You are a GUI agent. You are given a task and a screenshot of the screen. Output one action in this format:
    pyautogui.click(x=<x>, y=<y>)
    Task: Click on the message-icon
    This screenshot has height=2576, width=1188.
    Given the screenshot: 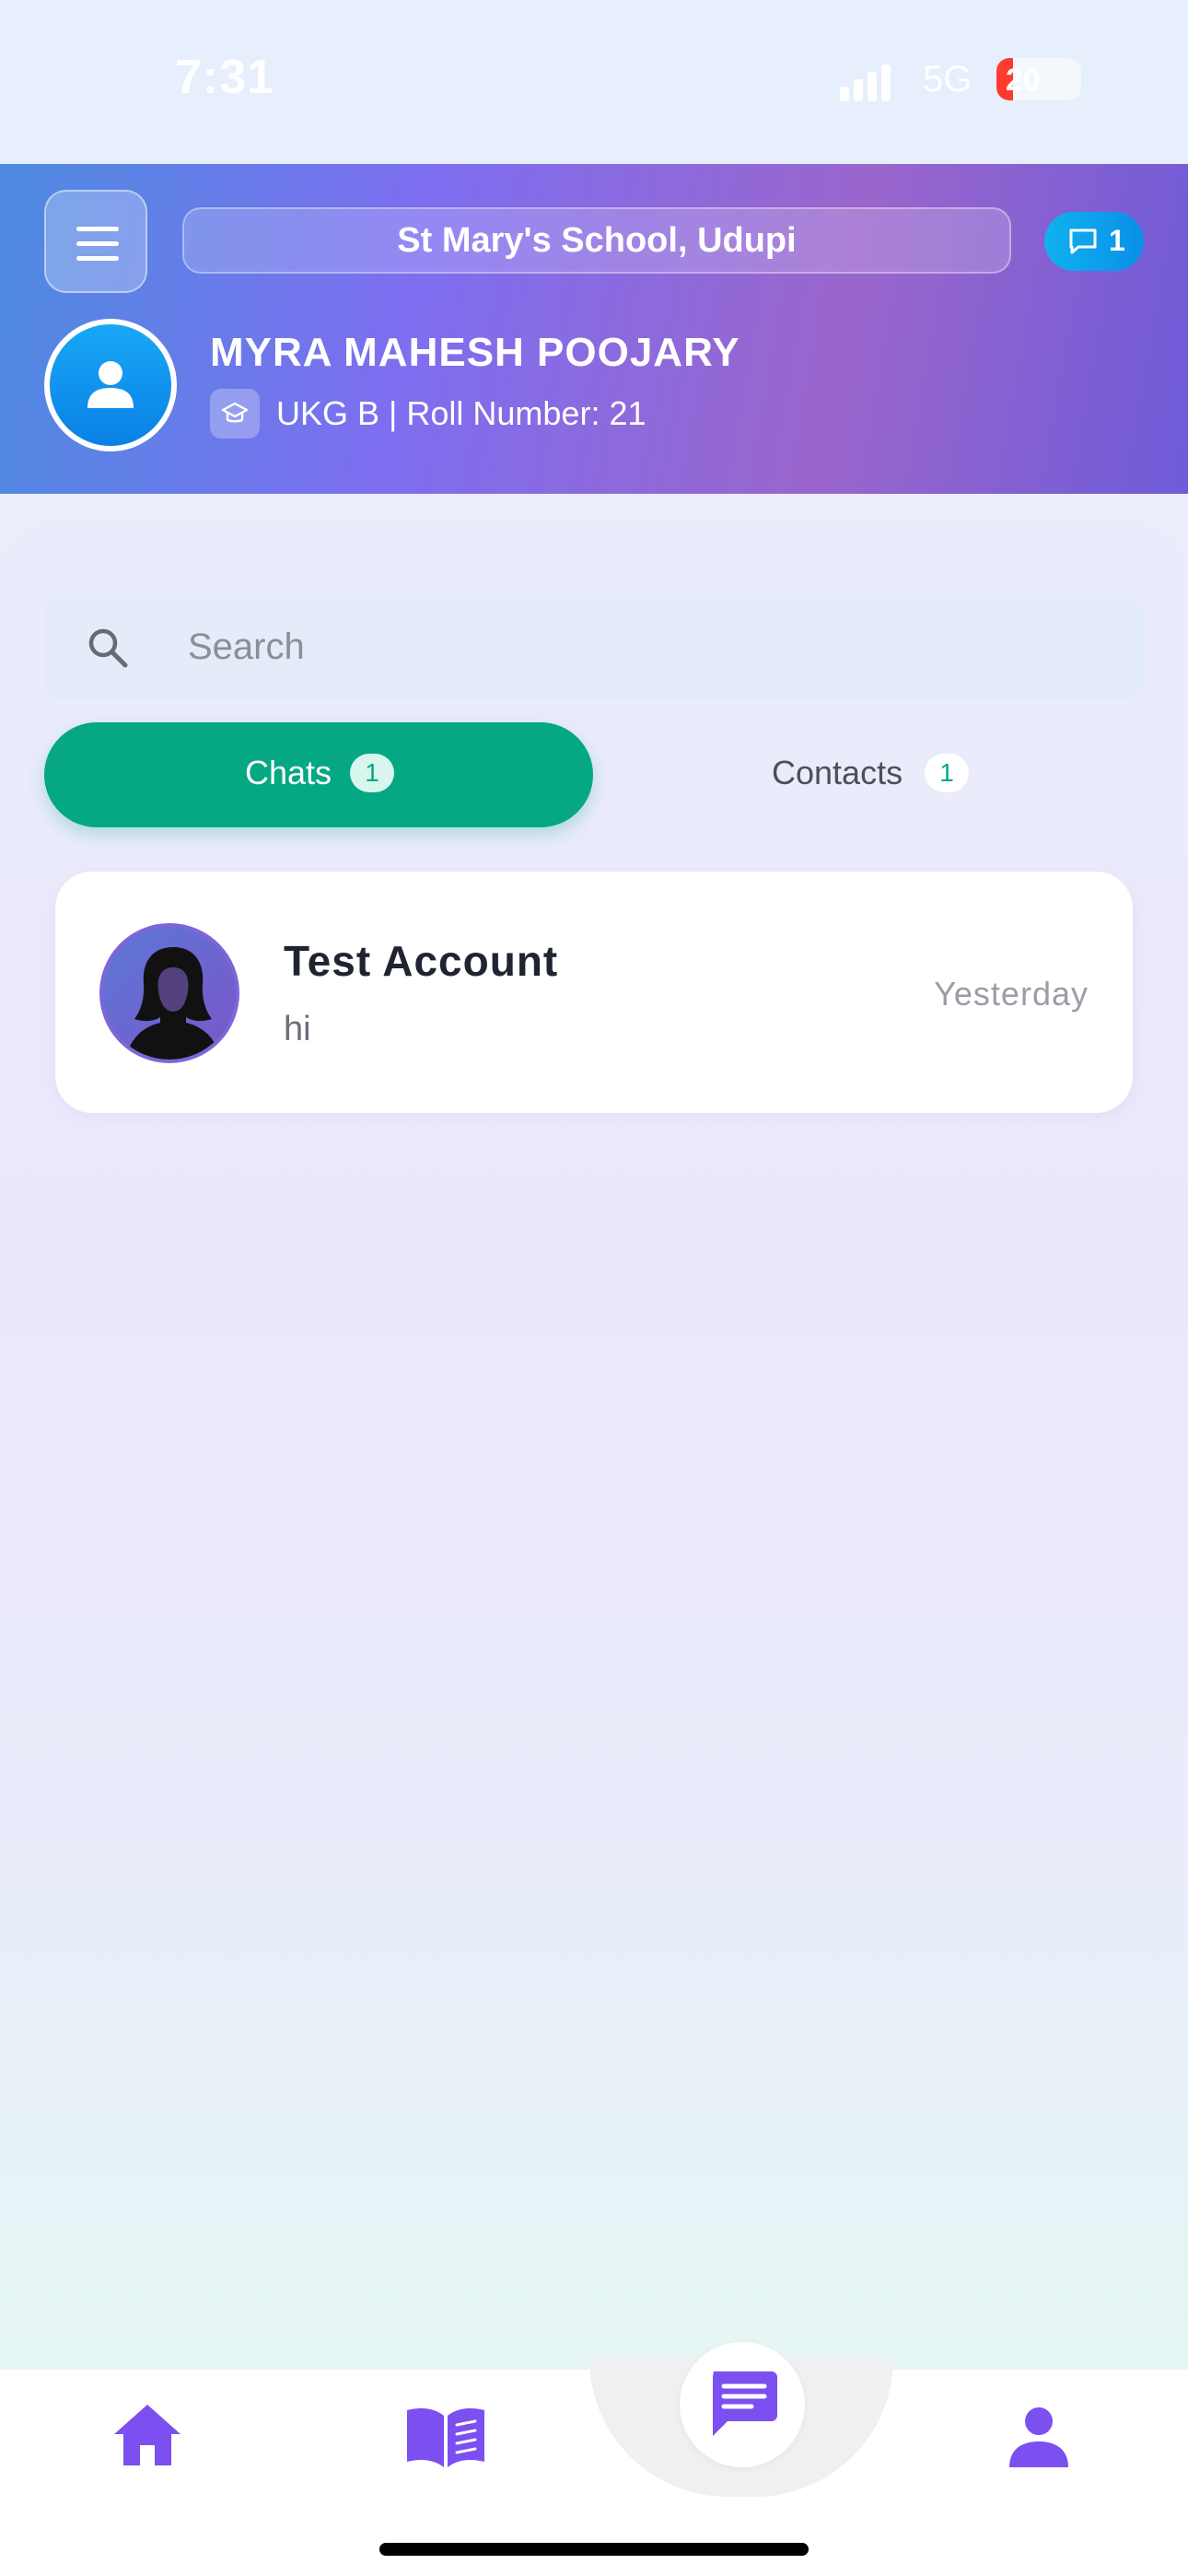 What is the action you would take?
    pyautogui.click(x=745, y=2403)
    